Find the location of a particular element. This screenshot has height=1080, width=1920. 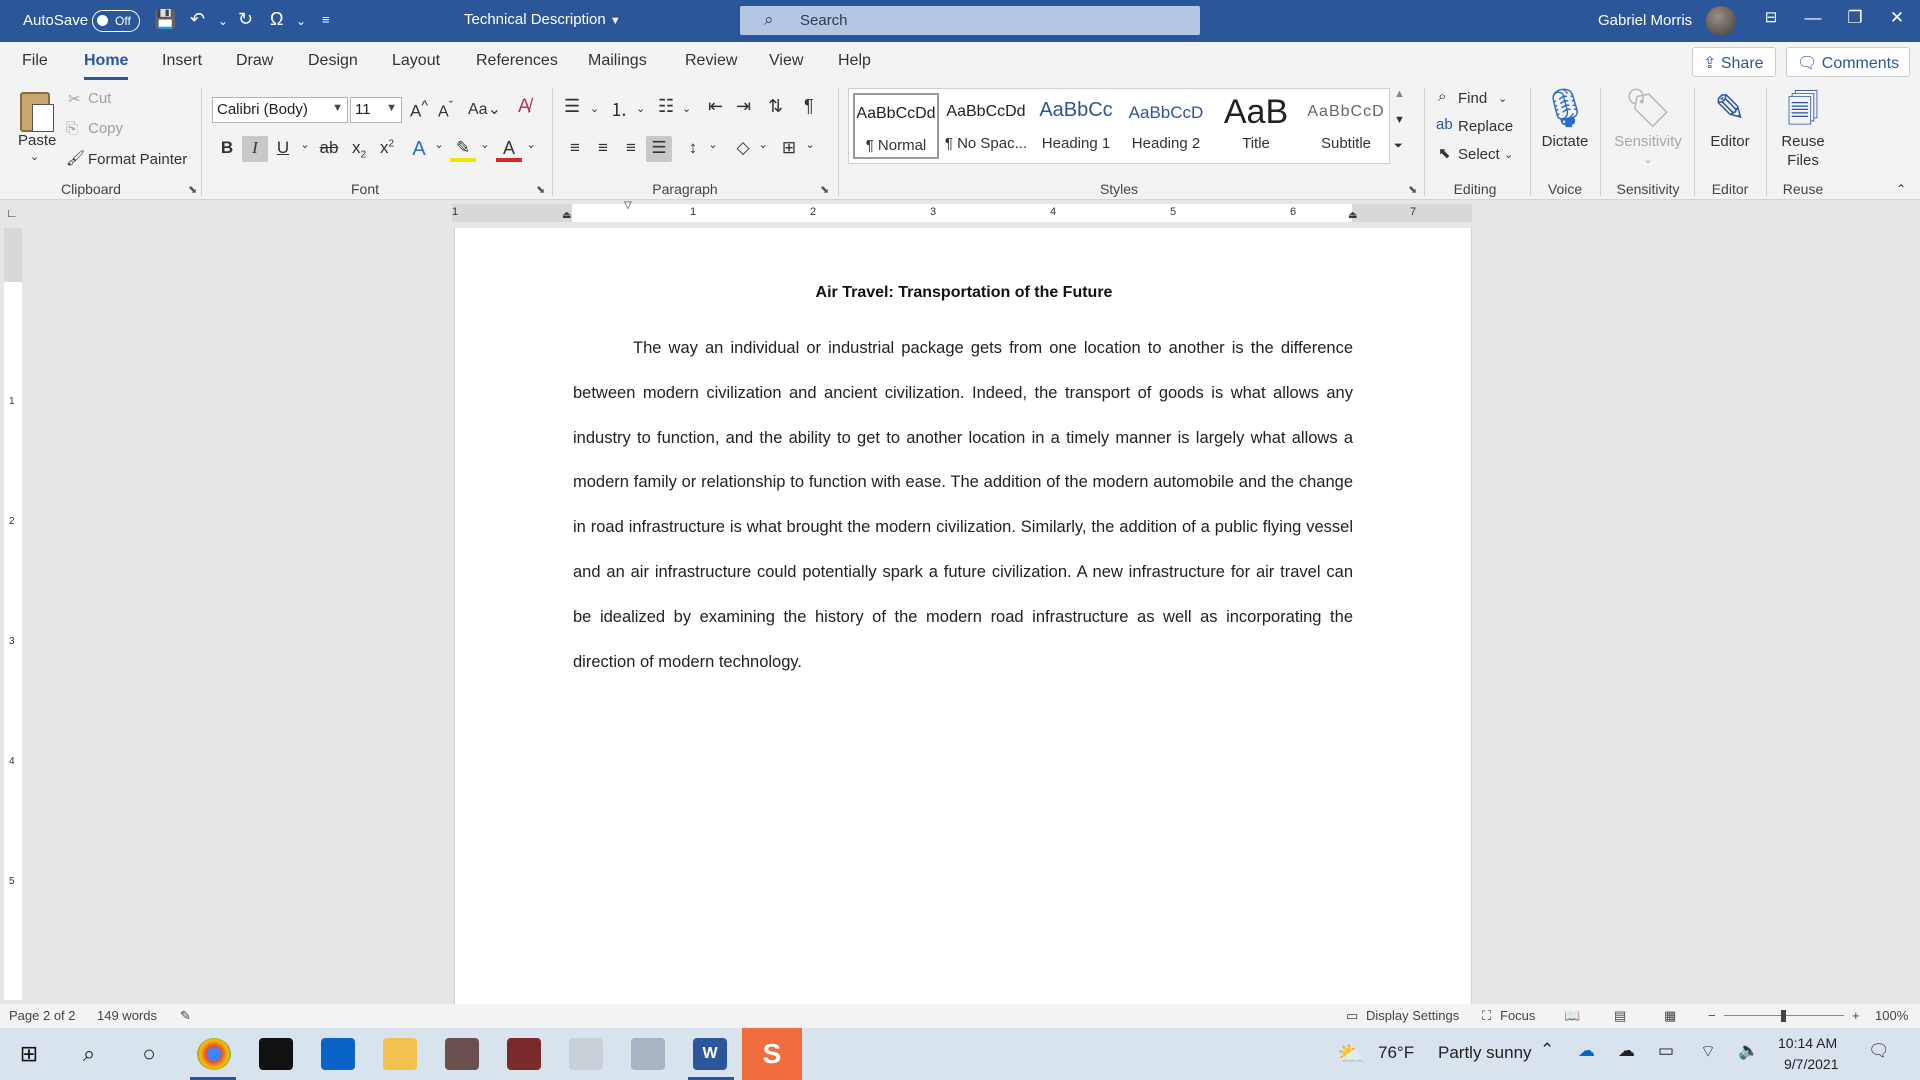

bold-icon: B is located at coordinates (227, 149).